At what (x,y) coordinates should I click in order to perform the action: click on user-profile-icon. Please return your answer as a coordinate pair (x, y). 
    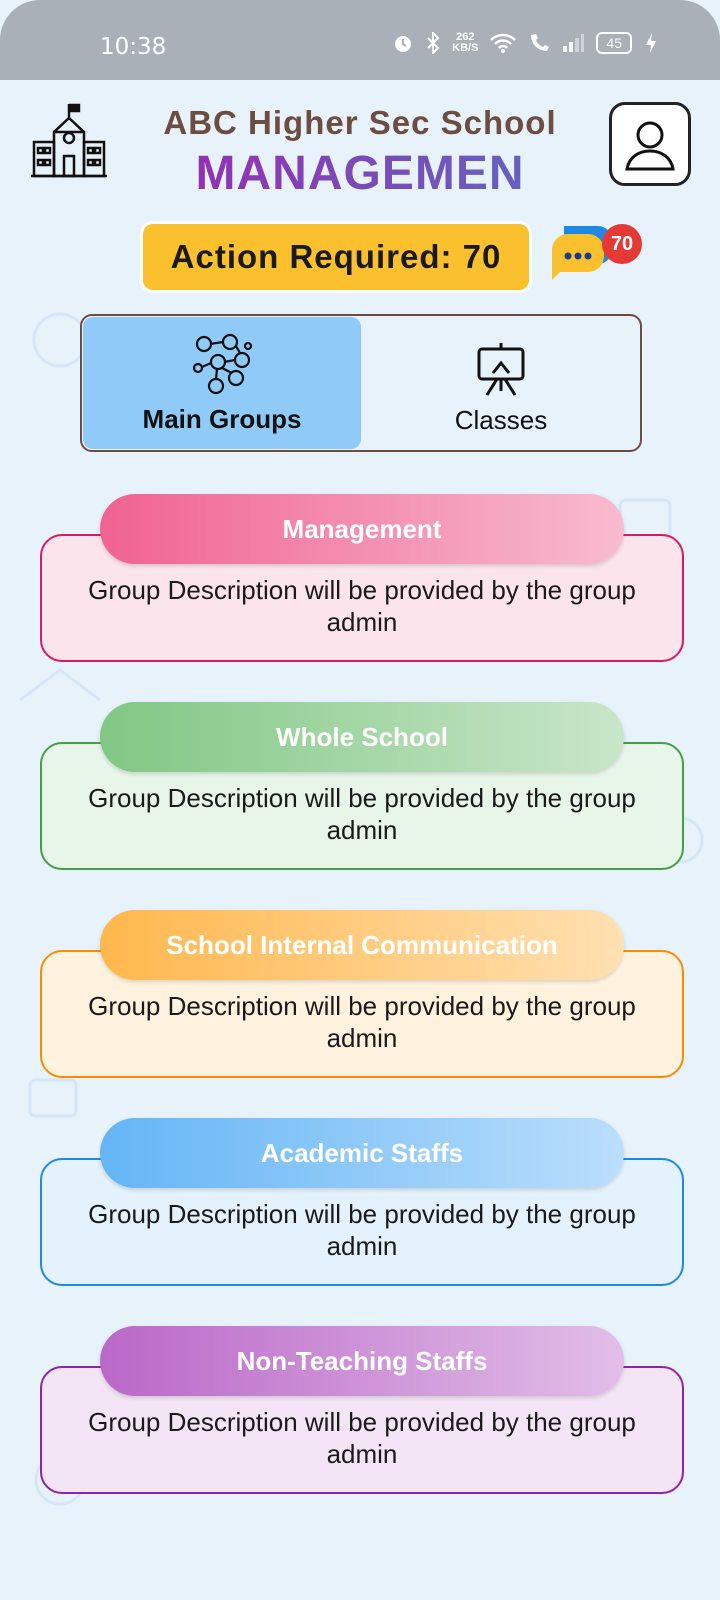
    Looking at the image, I should click on (650, 146).